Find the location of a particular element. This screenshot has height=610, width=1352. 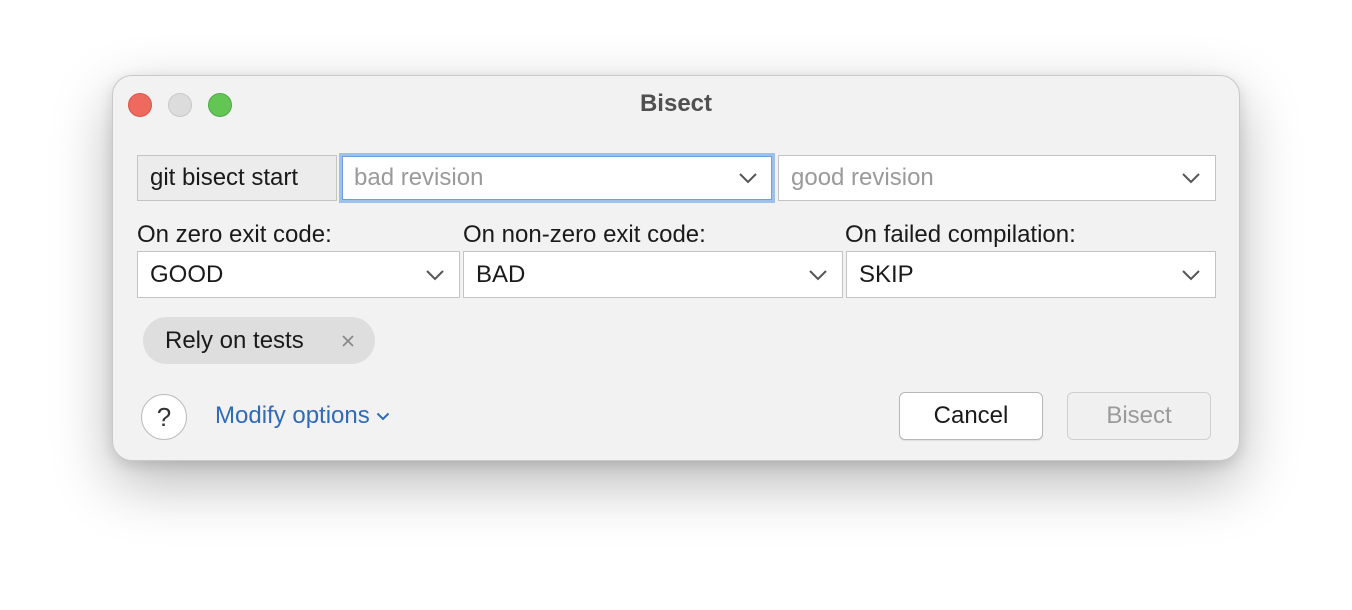

close-icon is located at coordinates (348, 341).